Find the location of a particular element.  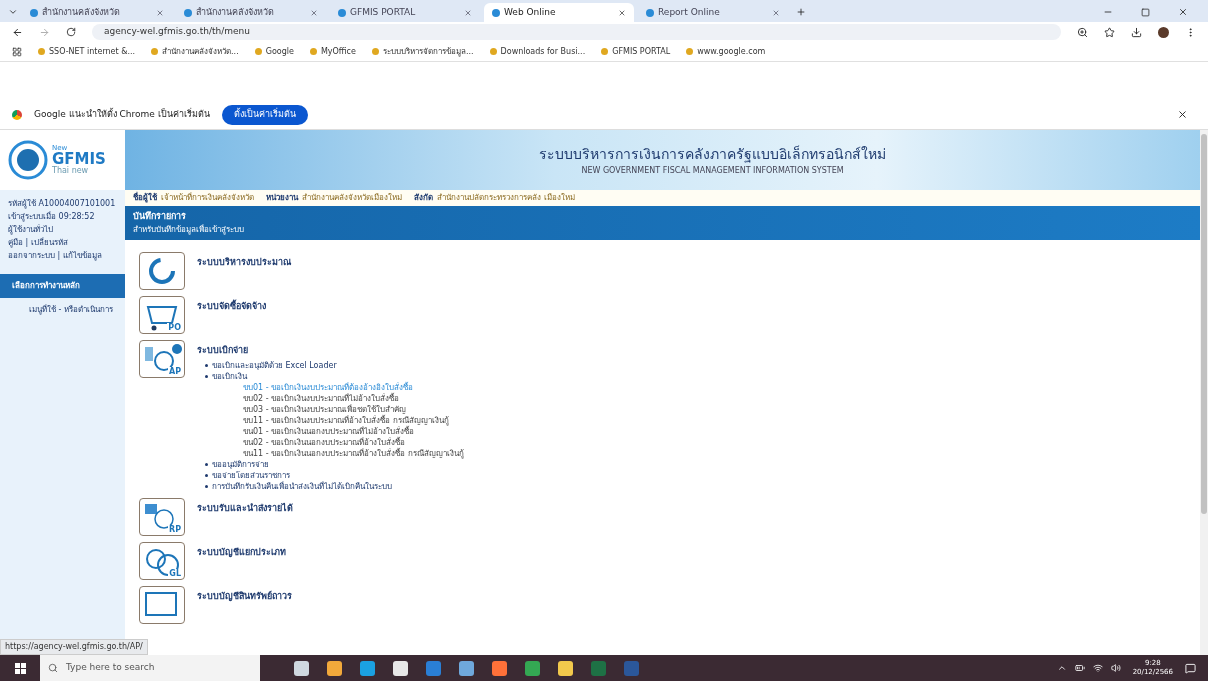

menu-item-link: ขบ03 - ขอเบิกเงินงบประมาณเพื่อชดใช้ใบสำคัญ is located at coordinates (353, 409).